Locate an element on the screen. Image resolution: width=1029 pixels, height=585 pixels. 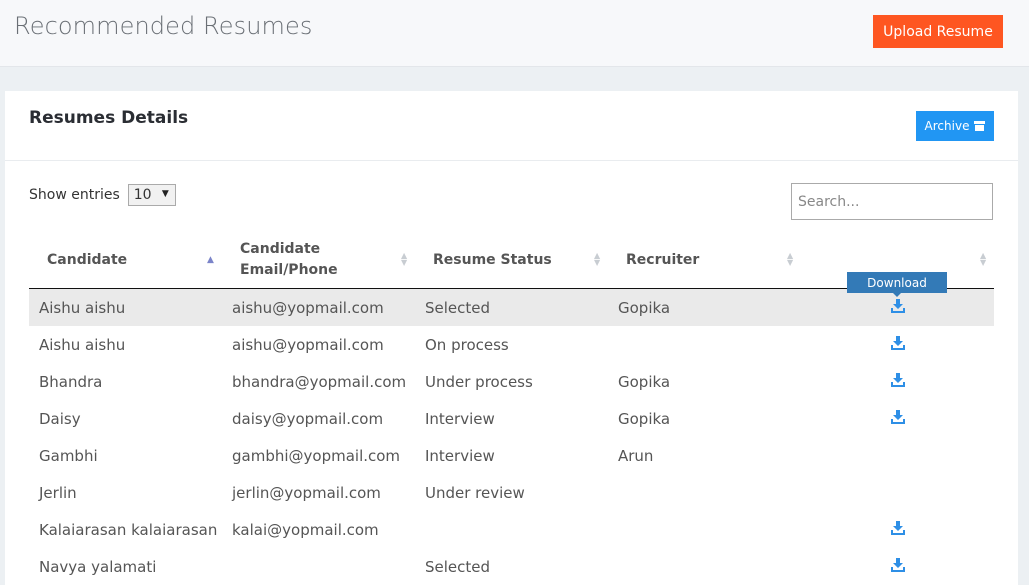
column-email-phone: Candidate Email/Phone is located at coordinates (315, 259).